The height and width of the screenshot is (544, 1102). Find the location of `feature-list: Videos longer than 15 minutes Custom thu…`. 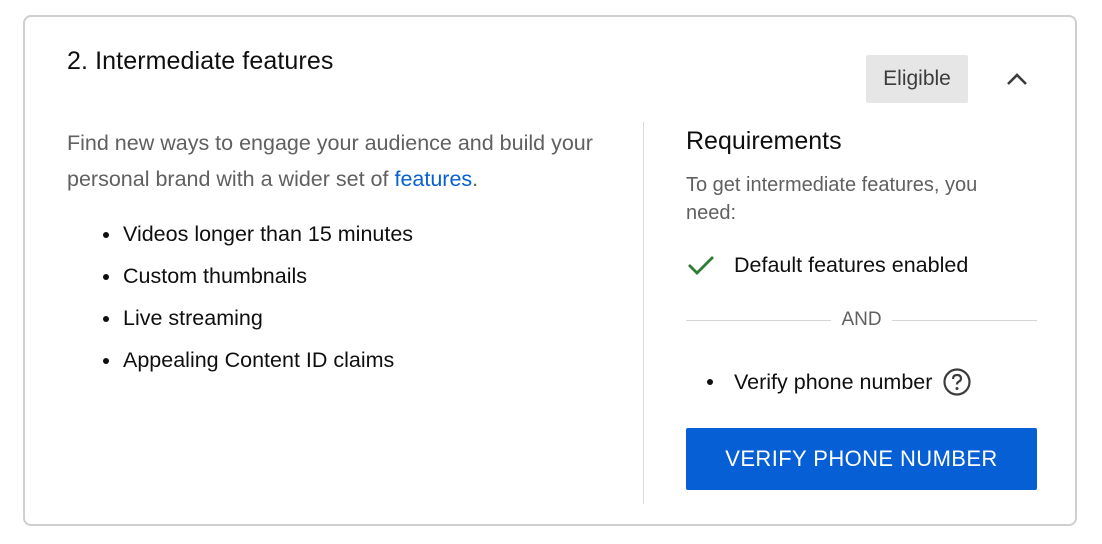

feature-list: Videos longer than 15 minutes Custom thu… is located at coordinates (240, 297).